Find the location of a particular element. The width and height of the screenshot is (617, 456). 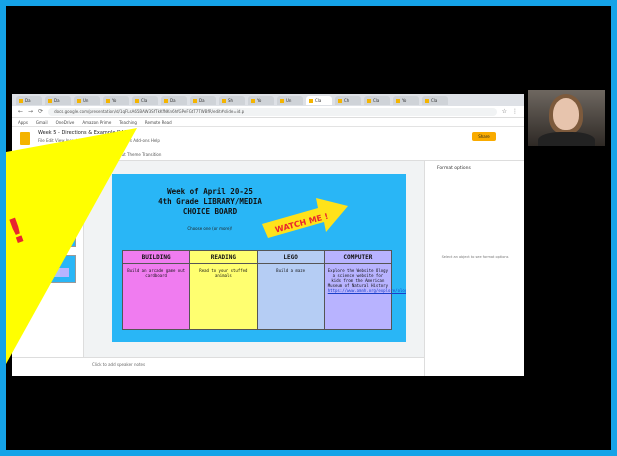

slide-subtitle: Choose one (or more)! is located at coordinates (210, 228).